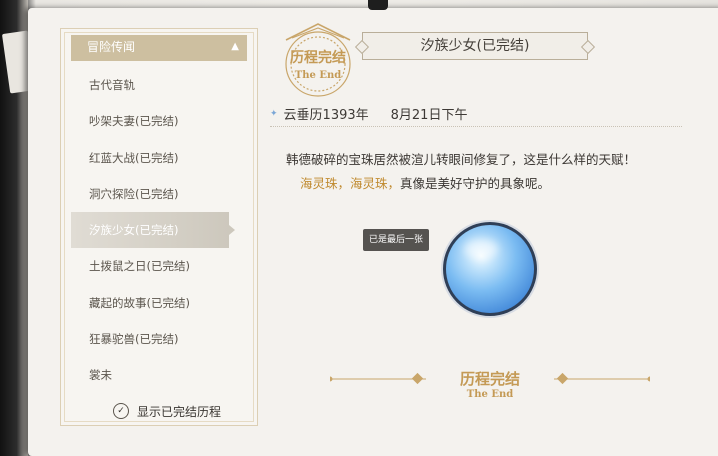  Describe the element at coordinates (476, 126) in the screenshot. I see `divider` at that location.